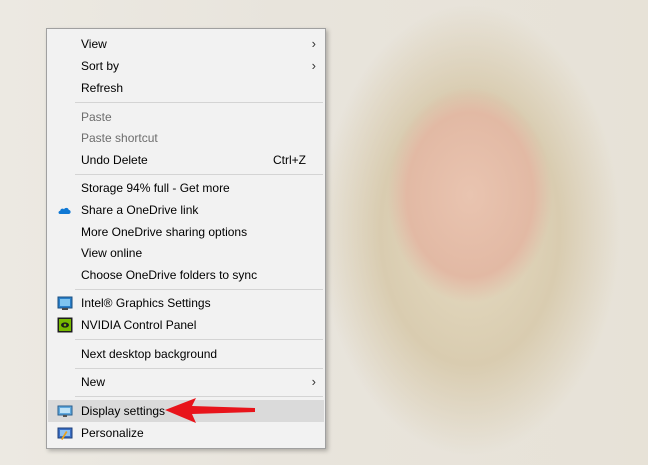  Describe the element at coordinates (64, 210) in the screenshot. I see `onedrive-cloud-icon` at that location.